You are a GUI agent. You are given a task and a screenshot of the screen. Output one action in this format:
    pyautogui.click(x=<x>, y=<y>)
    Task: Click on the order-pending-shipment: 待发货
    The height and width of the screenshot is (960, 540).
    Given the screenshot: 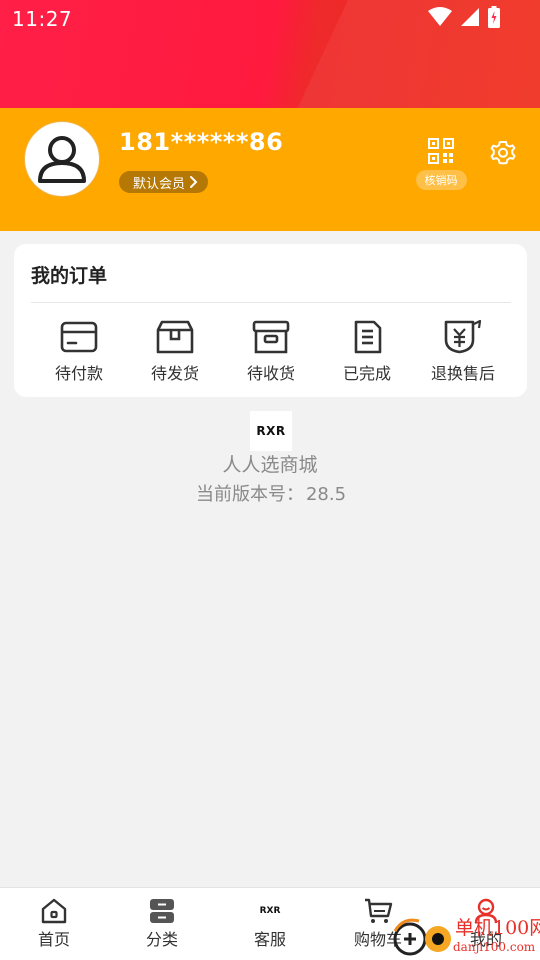 What is the action you would take?
    pyautogui.click(x=175, y=352)
    